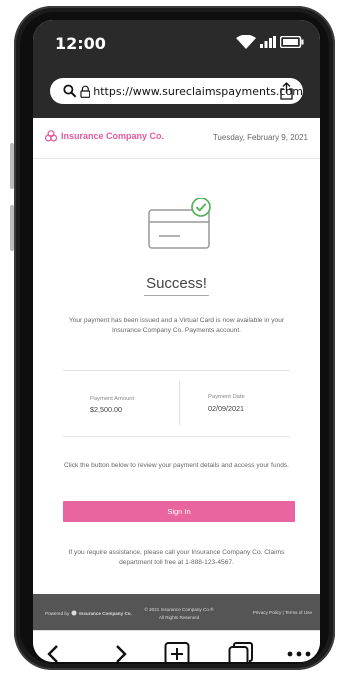  Describe the element at coordinates (260, 137) in the screenshot. I see `header-date: Tuesday, February 9, 2021` at that location.